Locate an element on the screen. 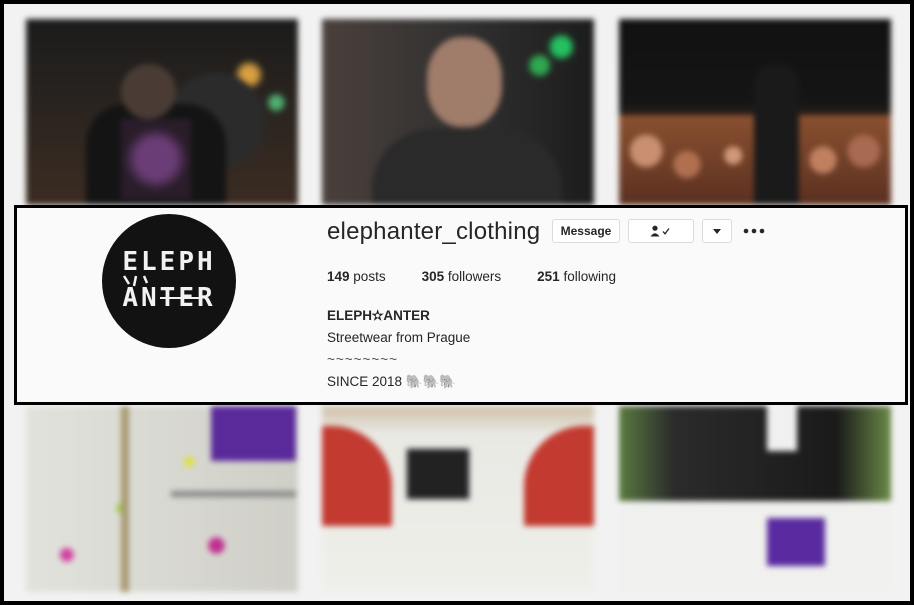  bio-line: SINCE 2018 🐘🐘🐘 is located at coordinates (392, 381).